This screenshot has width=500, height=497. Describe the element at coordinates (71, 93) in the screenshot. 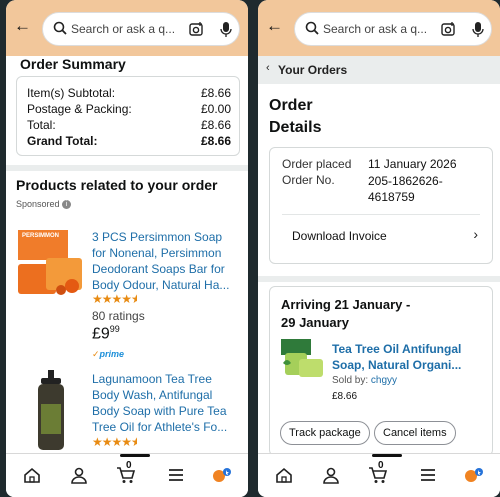

I see `summary-label: Item(s) Subtotal:` at that location.